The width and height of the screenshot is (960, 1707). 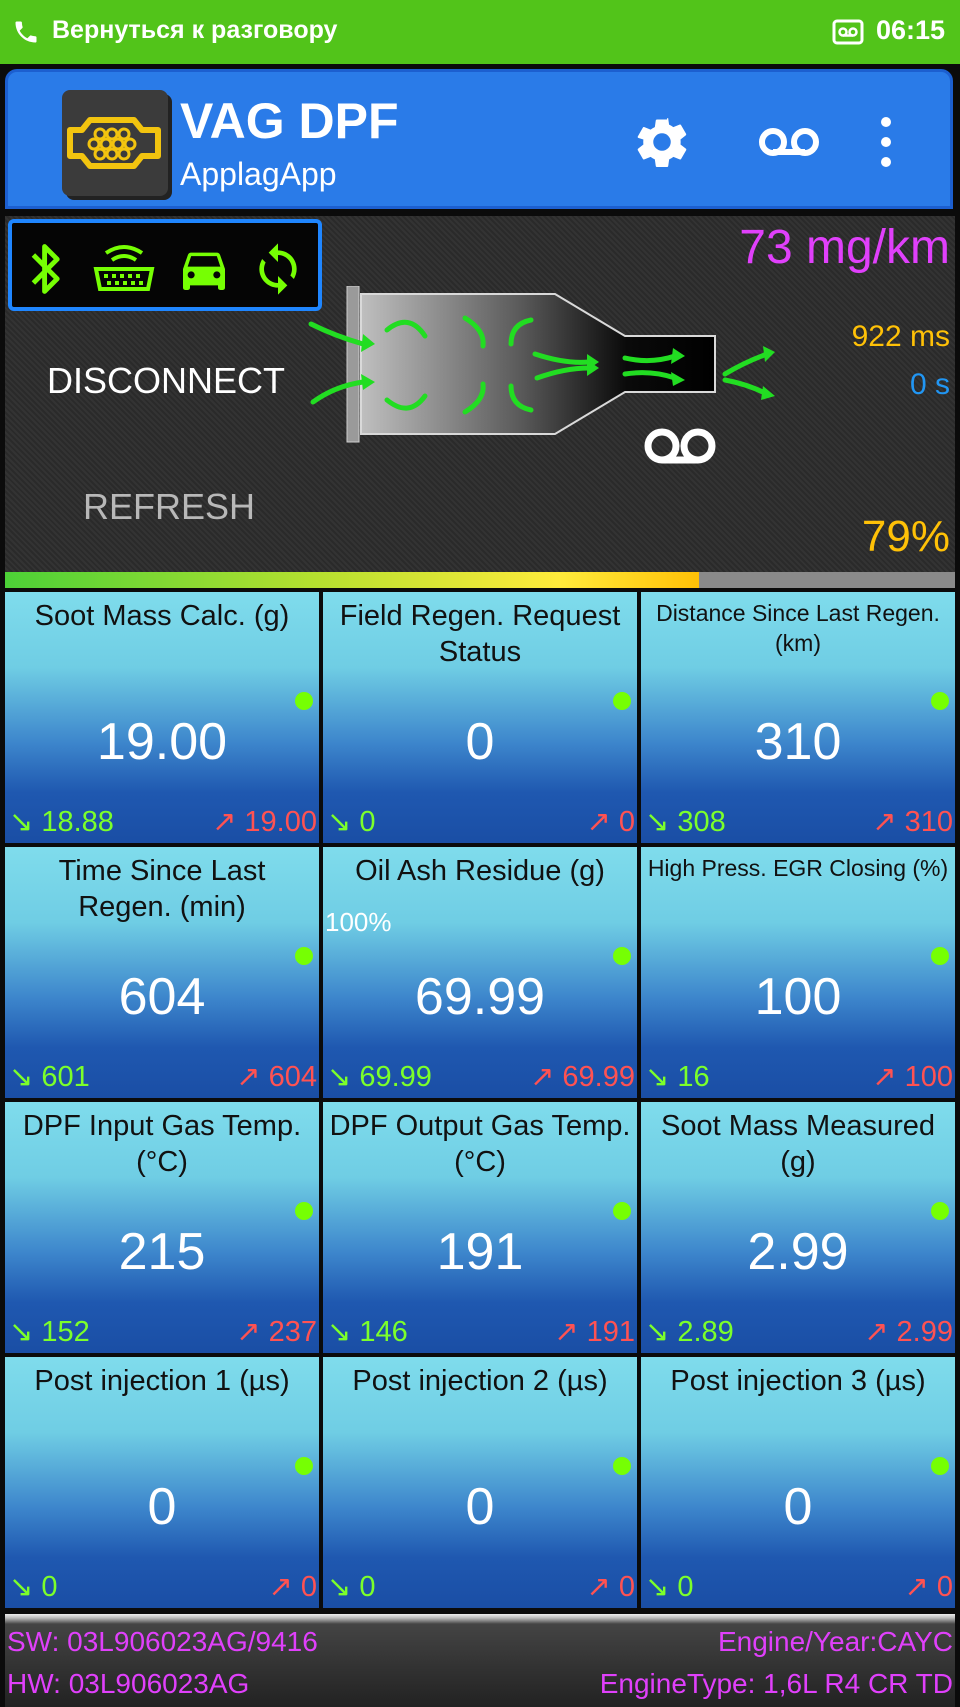 What do you see at coordinates (701, 822) in the screenshot?
I see `tile-min-value: 308` at bounding box center [701, 822].